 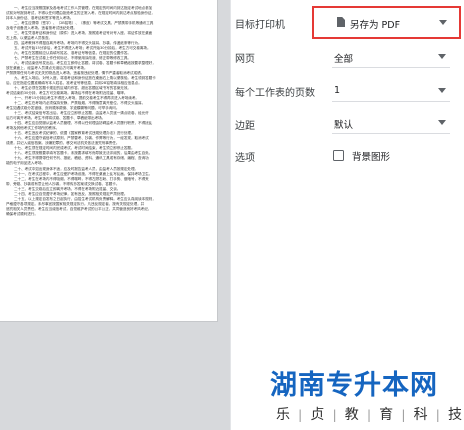 What do you see at coordinates (354, 385) in the screenshot?
I see `watermark-logo-title: 湖南专升本网` at bounding box center [354, 385].